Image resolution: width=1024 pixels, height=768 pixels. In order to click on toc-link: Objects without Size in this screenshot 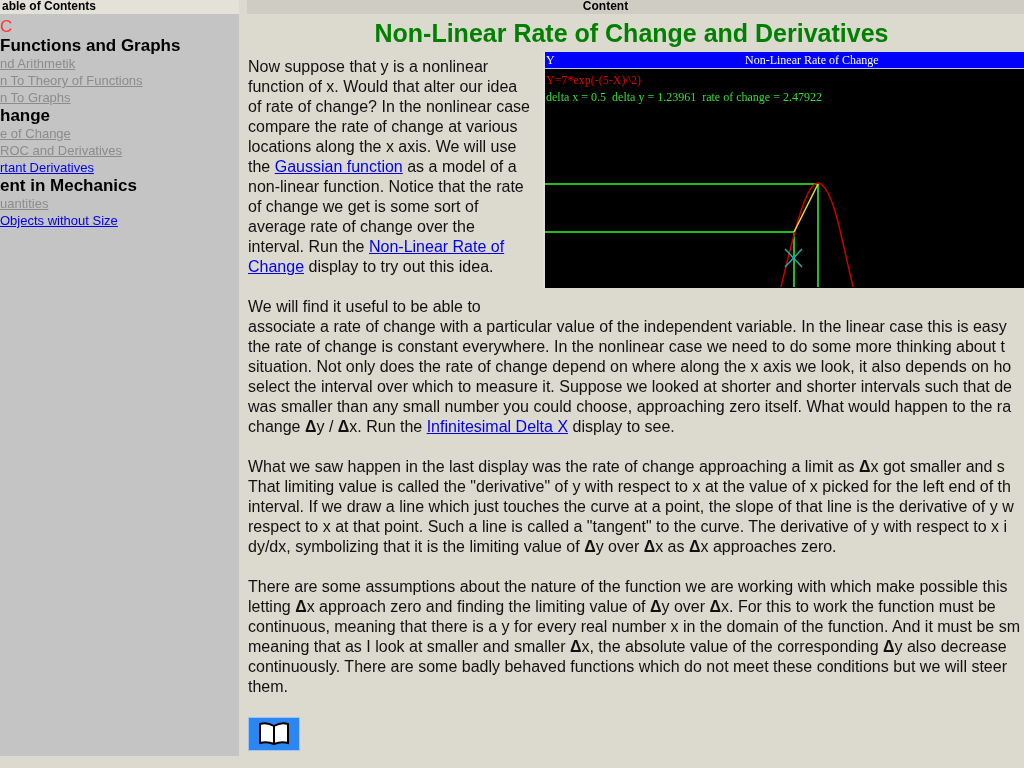, I will do `click(59, 220)`.